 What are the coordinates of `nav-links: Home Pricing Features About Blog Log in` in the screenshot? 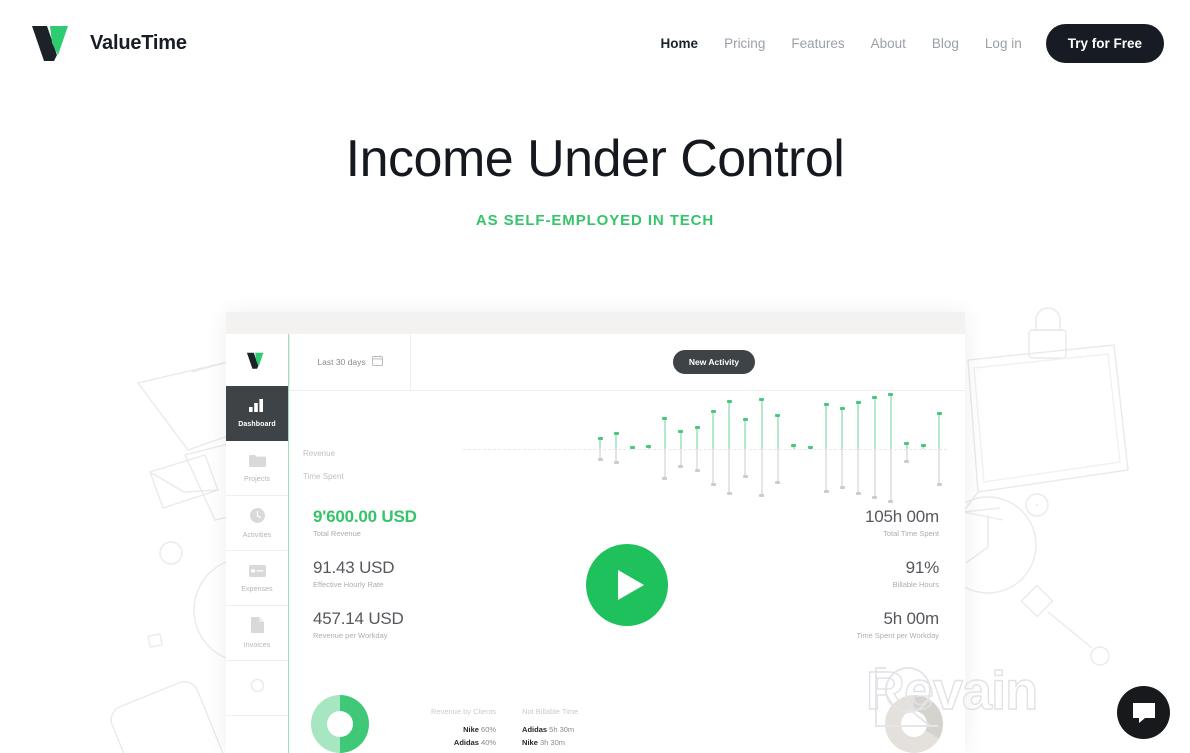 It's located at (841, 43).